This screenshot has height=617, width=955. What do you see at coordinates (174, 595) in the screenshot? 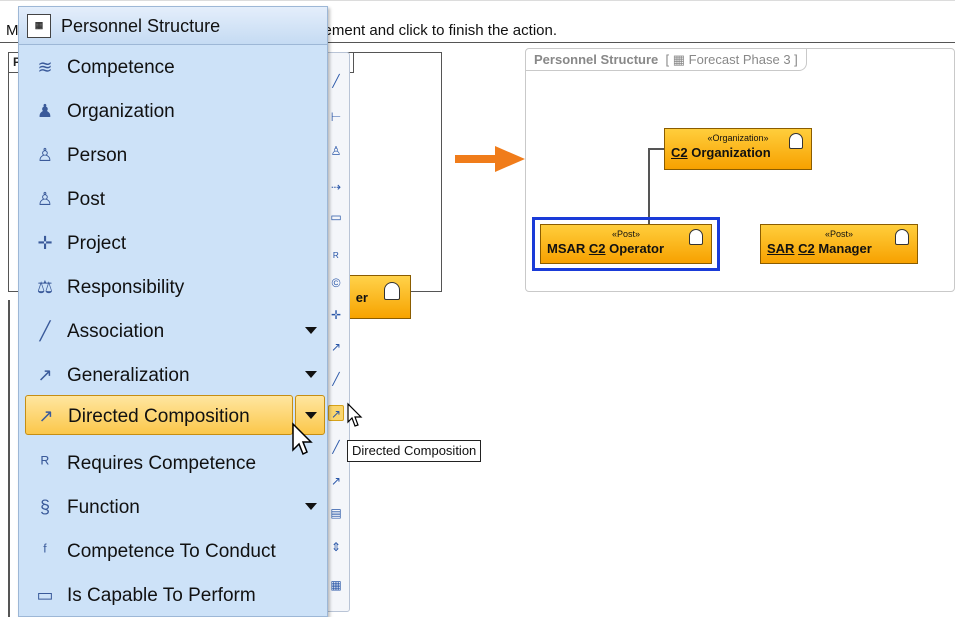
I see `palette-item-is-capable-to-perform: ▭ Is Capable To Perform` at bounding box center [174, 595].